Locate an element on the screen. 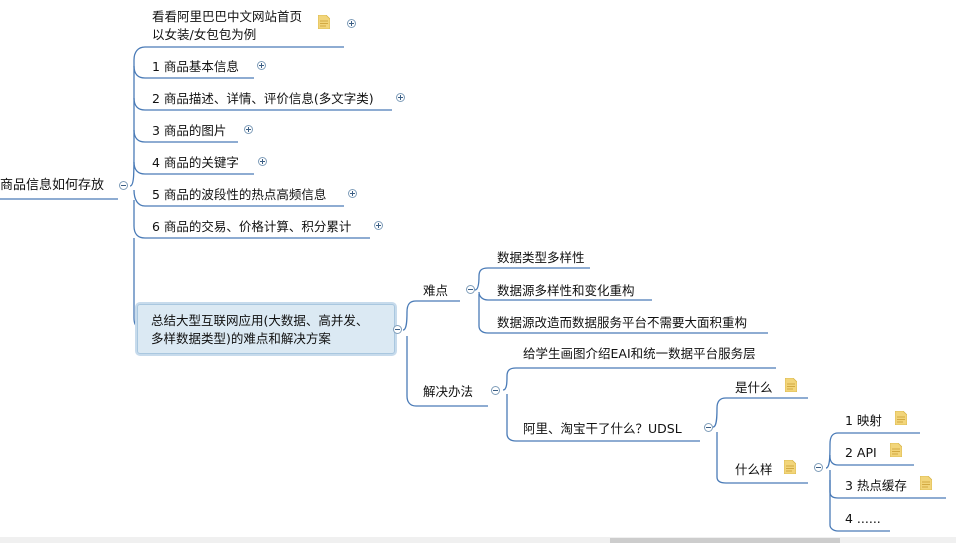 The height and width of the screenshot is (543, 956). topic-difficulty-item: 数据类型多样性 is located at coordinates (541, 257).